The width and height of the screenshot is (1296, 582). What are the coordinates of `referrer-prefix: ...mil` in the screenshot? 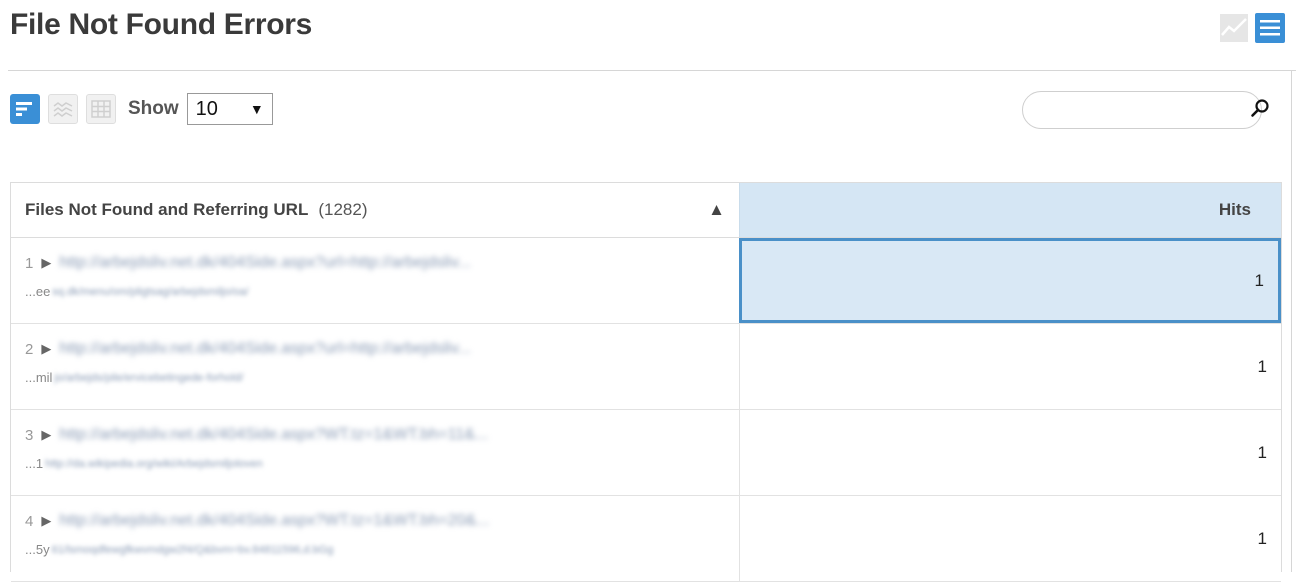 It's located at (39, 377).